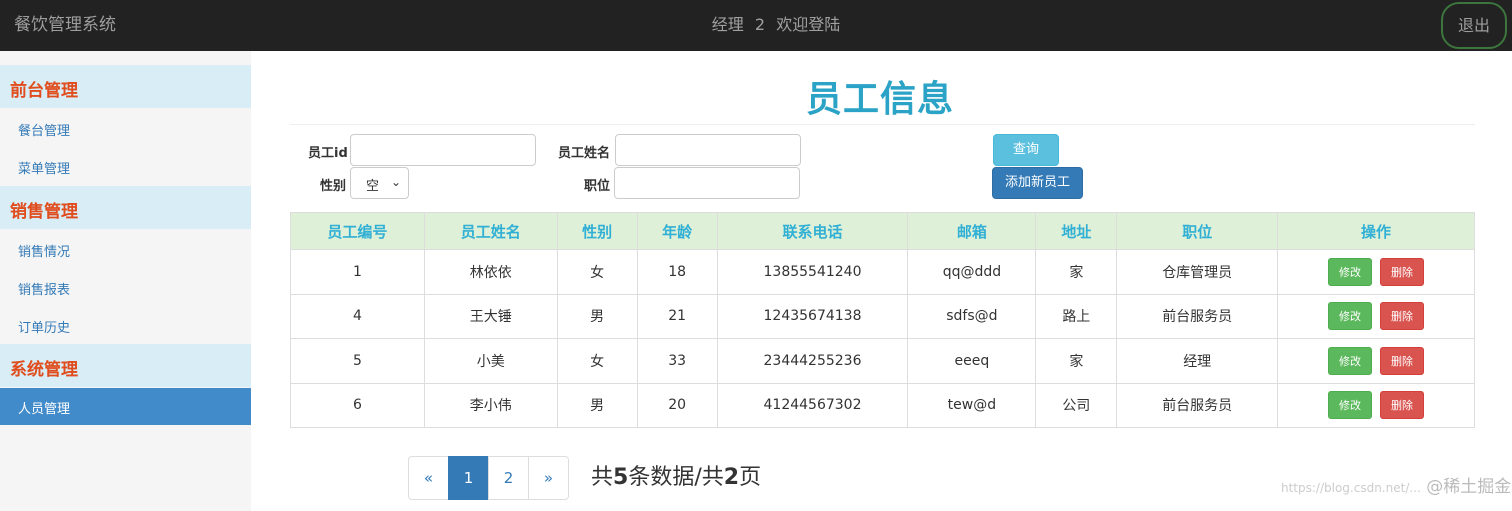 Image resolution: width=1512 pixels, height=511 pixels. Describe the element at coordinates (707, 183) in the screenshot. I see `position-input` at that location.